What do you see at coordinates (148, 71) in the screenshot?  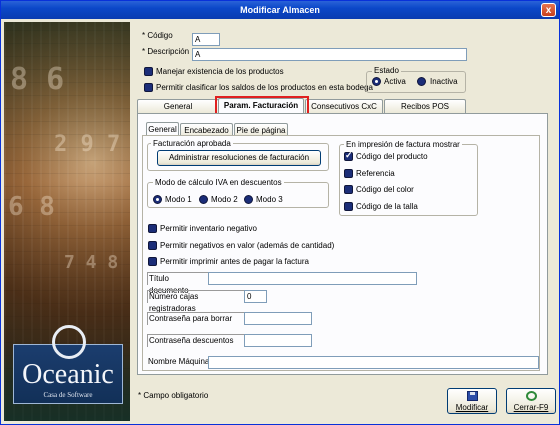 I see `manejar-existencia-checkbox` at bounding box center [148, 71].